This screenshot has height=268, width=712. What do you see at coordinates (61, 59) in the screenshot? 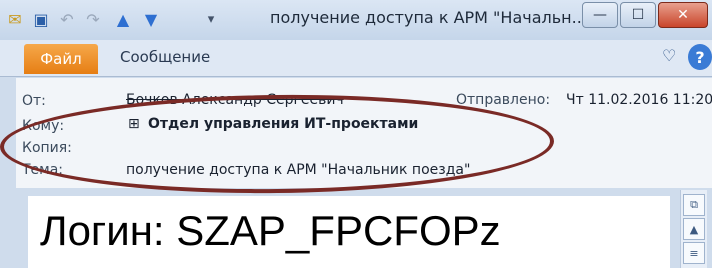
I see `tab-file: Файл` at bounding box center [61, 59].